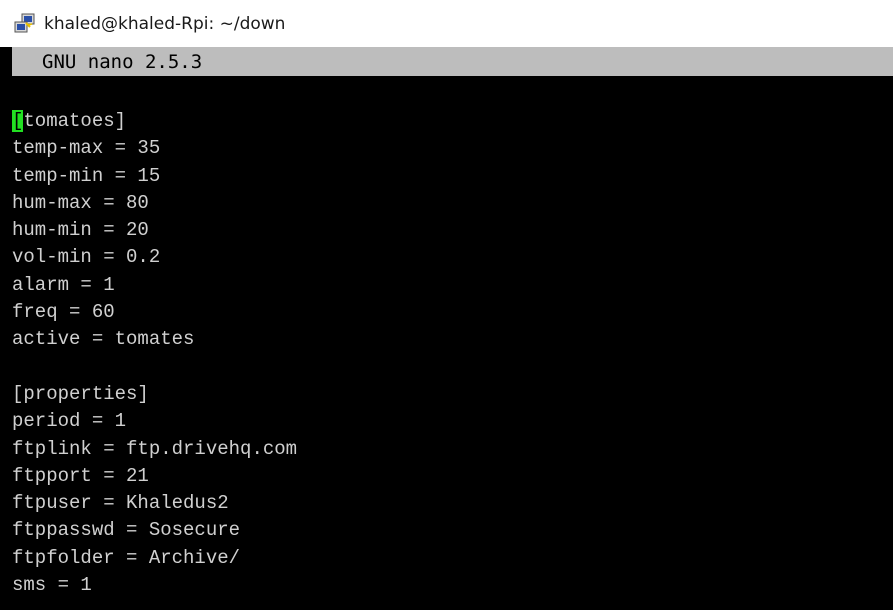  What do you see at coordinates (75, 121) in the screenshot?
I see `line-text: tomatoes]` at bounding box center [75, 121].